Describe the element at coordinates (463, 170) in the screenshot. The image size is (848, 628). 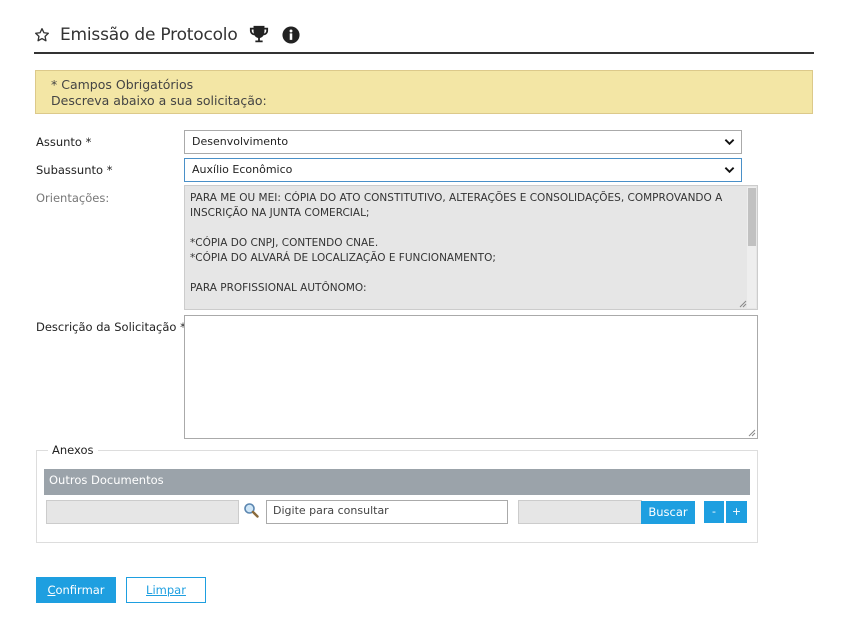
I see `subassunto-select: Auxílio Econômico` at that location.